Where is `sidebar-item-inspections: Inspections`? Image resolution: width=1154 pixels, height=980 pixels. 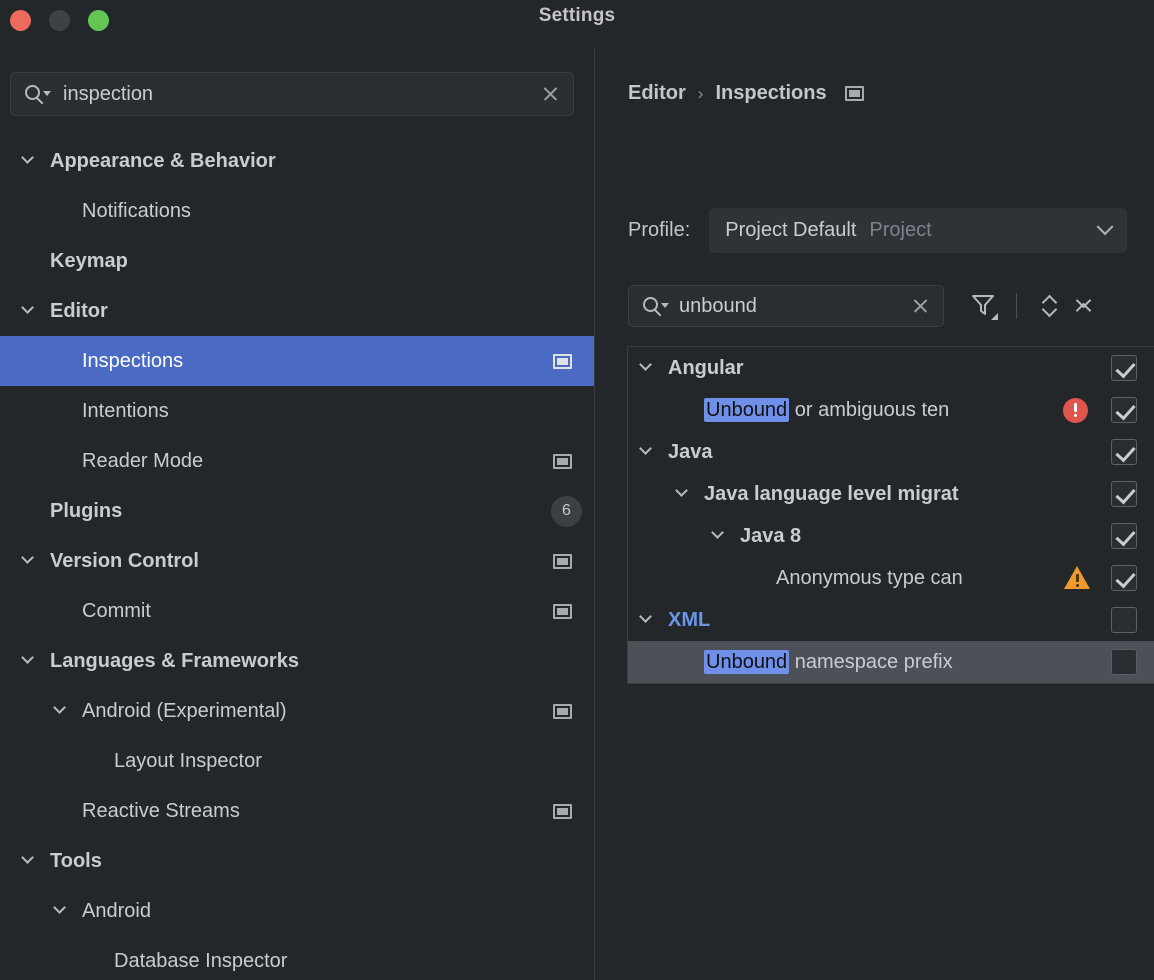
sidebar-item-inspections: Inspections is located at coordinates (297, 361).